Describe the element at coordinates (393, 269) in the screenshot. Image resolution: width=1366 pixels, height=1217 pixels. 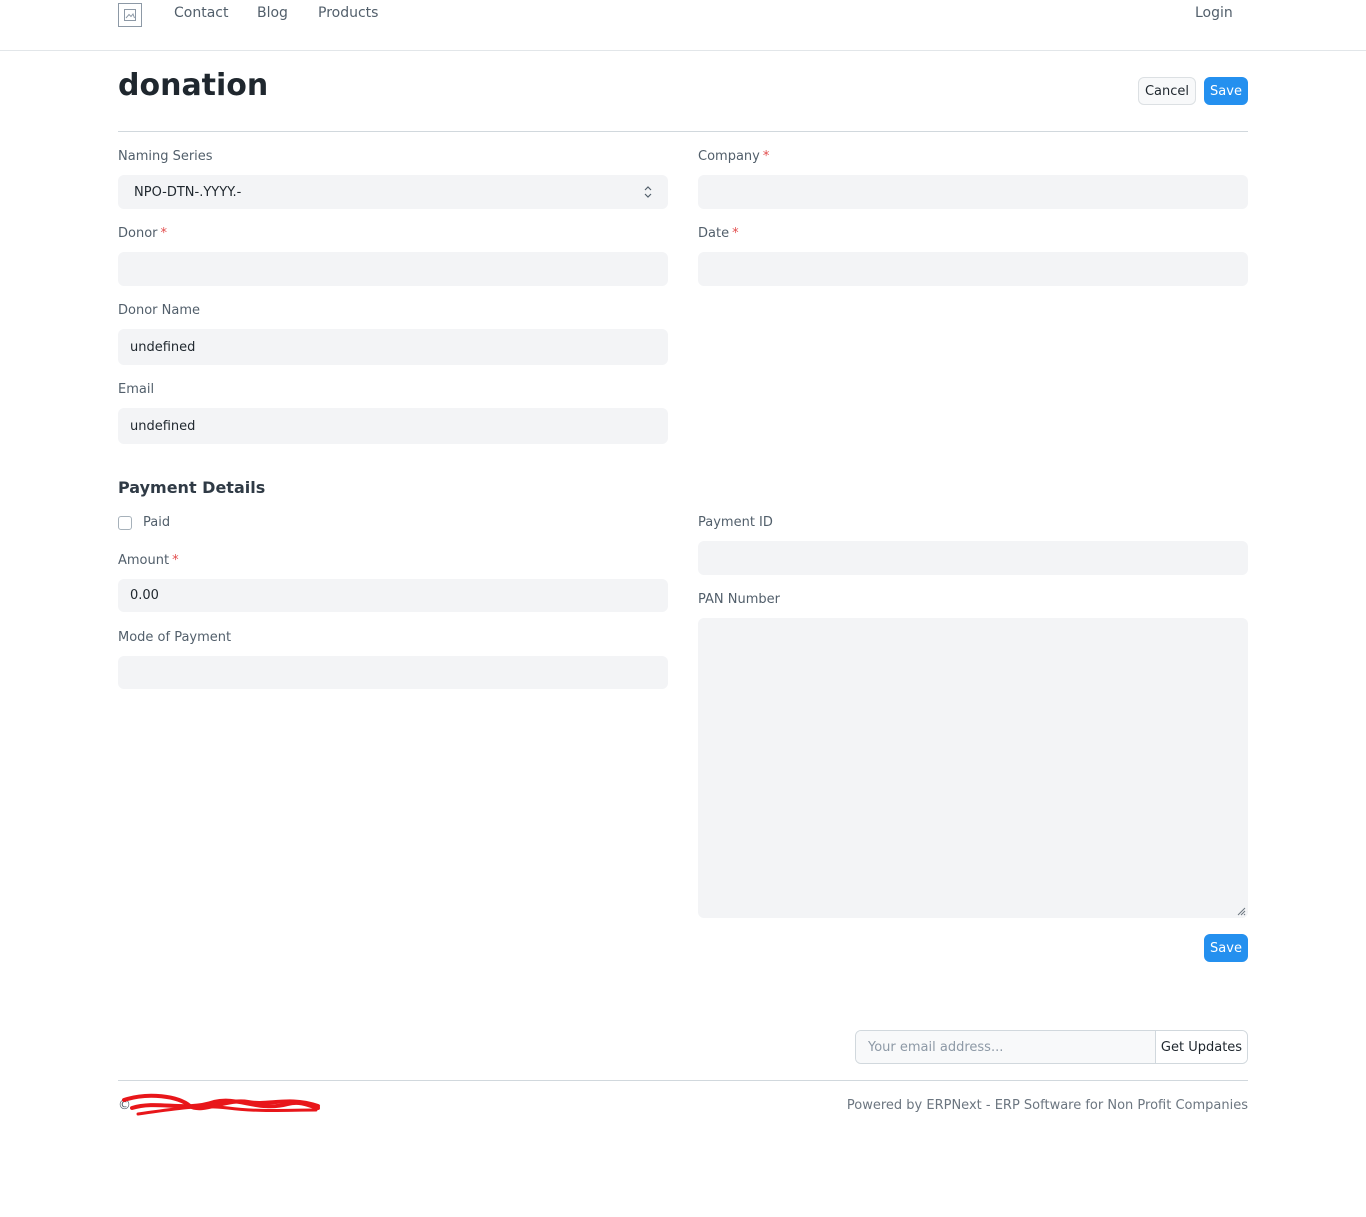
I see `donor-input` at that location.